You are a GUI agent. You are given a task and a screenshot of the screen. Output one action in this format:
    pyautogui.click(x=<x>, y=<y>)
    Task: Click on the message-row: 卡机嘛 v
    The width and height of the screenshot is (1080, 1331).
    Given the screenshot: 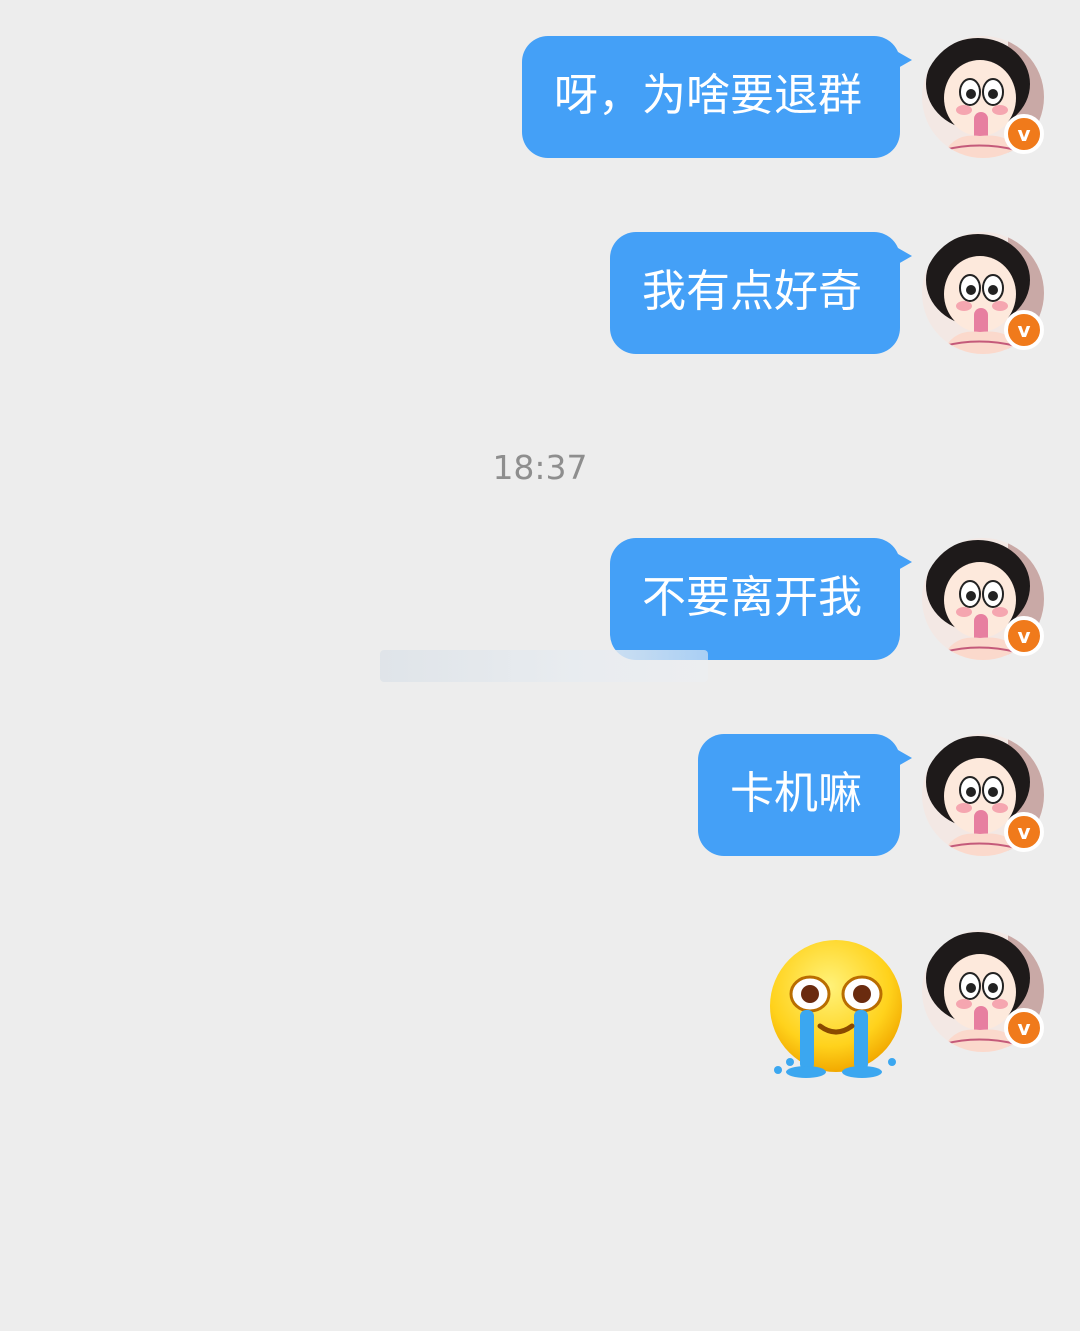 What is the action you would take?
    pyautogui.click(x=871, y=795)
    